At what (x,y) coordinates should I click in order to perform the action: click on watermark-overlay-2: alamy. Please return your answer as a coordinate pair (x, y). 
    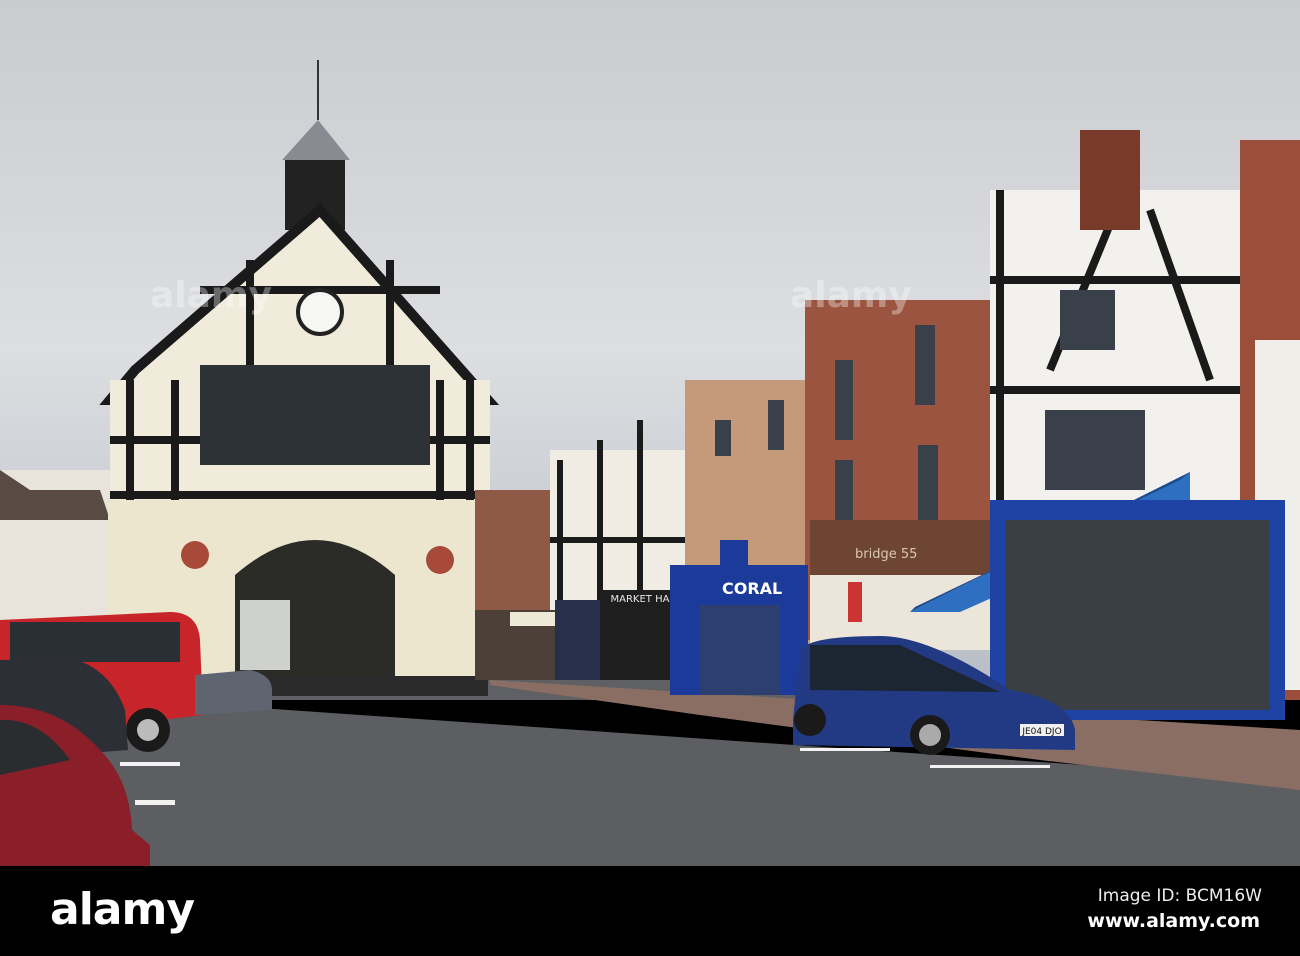
    Looking at the image, I should click on (851, 295).